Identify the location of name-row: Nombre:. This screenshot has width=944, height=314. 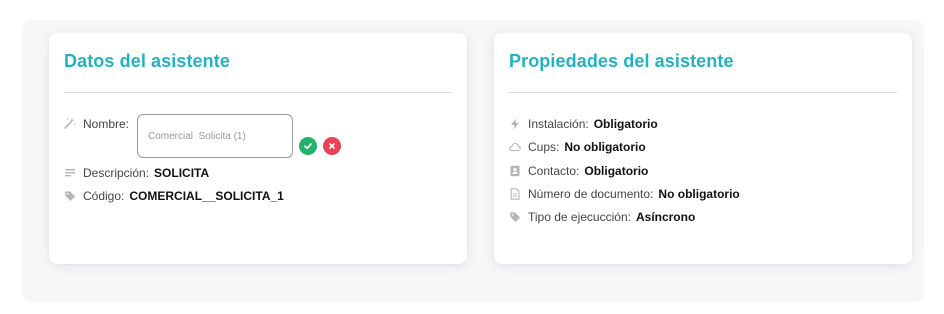
(99, 124).